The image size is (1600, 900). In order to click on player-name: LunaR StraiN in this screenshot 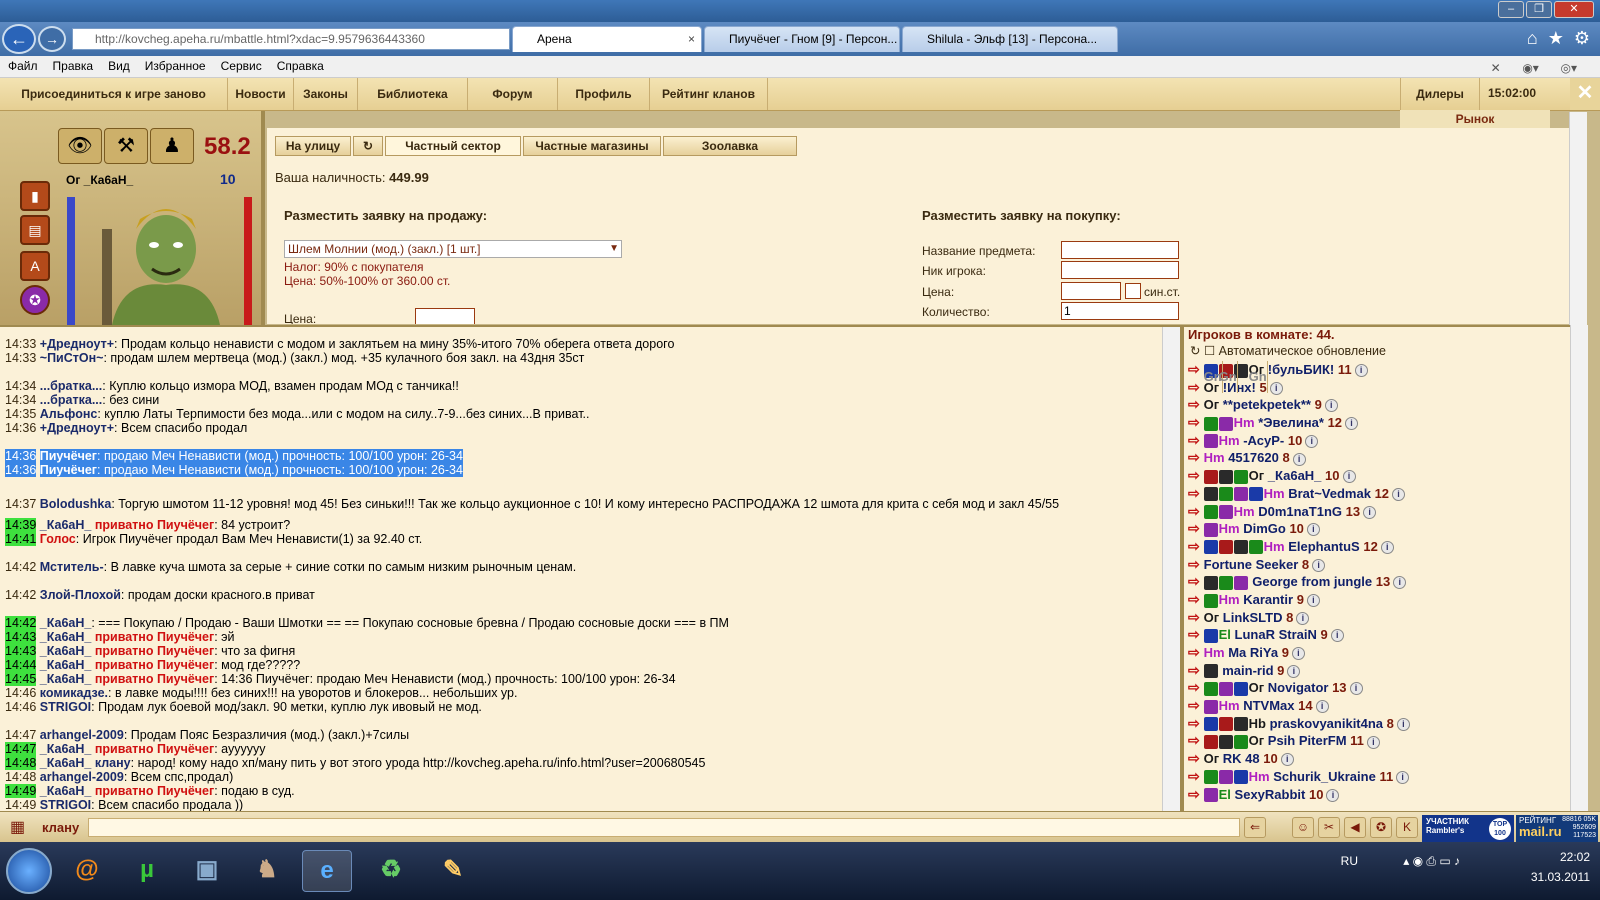, I will do `click(1276, 634)`.